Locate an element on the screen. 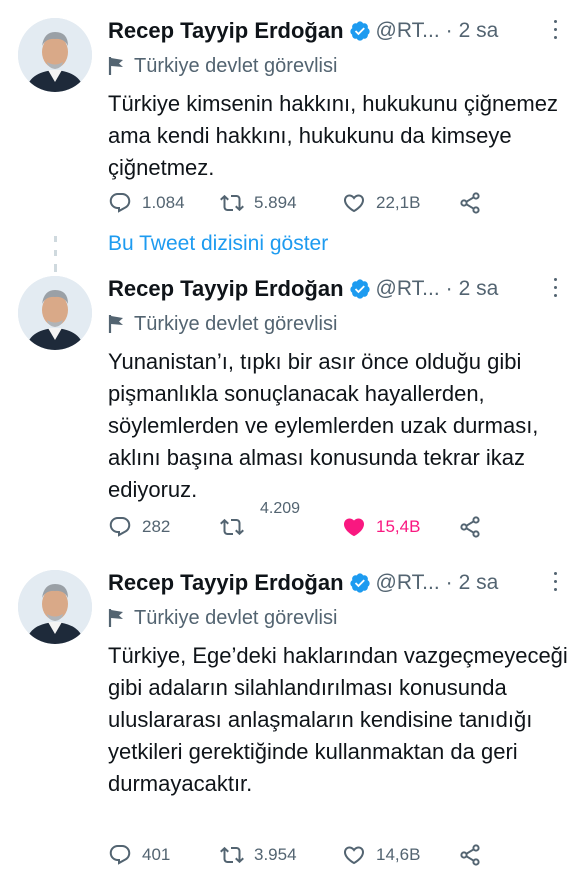 This screenshot has height=888, width=576. tweet-actions: 282 4.209 15,4B is located at coordinates (333, 521).